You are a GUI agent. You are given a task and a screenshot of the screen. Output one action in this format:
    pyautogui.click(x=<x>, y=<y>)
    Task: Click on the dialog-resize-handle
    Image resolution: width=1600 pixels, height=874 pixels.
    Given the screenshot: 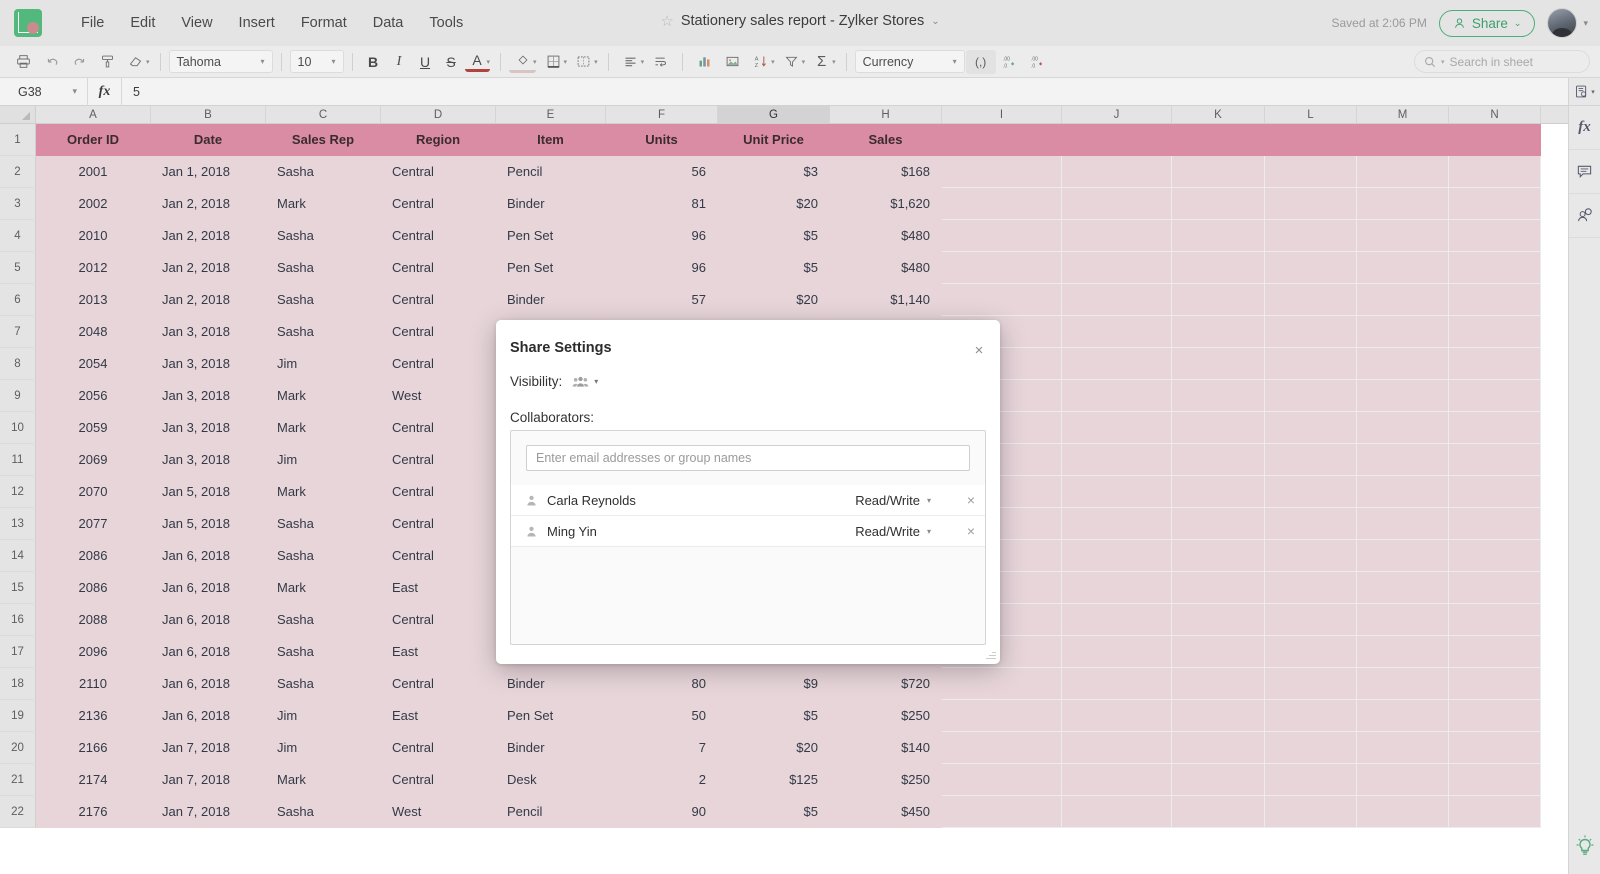 What is the action you would take?
    pyautogui.click(x=990, y=654)
    